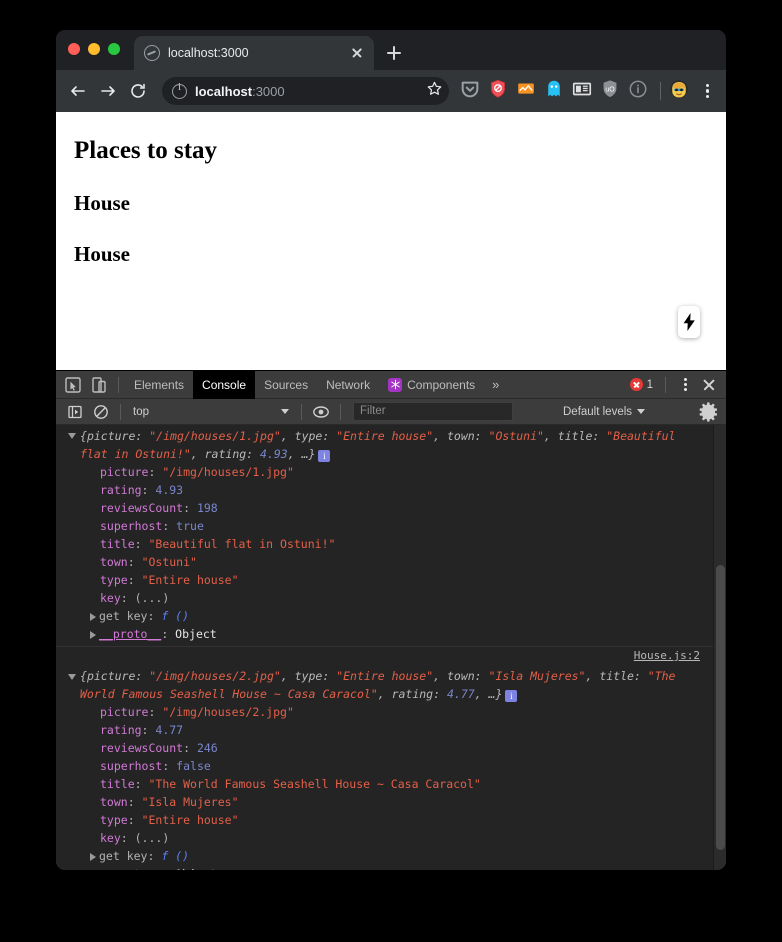 This screenshot has width=782, height=942. What do you see at coordinates (197, 712) in the screenshot?
I see `console-property-row: picture: "/img/houses/2.jpg"` at bounding box center [197, 712].